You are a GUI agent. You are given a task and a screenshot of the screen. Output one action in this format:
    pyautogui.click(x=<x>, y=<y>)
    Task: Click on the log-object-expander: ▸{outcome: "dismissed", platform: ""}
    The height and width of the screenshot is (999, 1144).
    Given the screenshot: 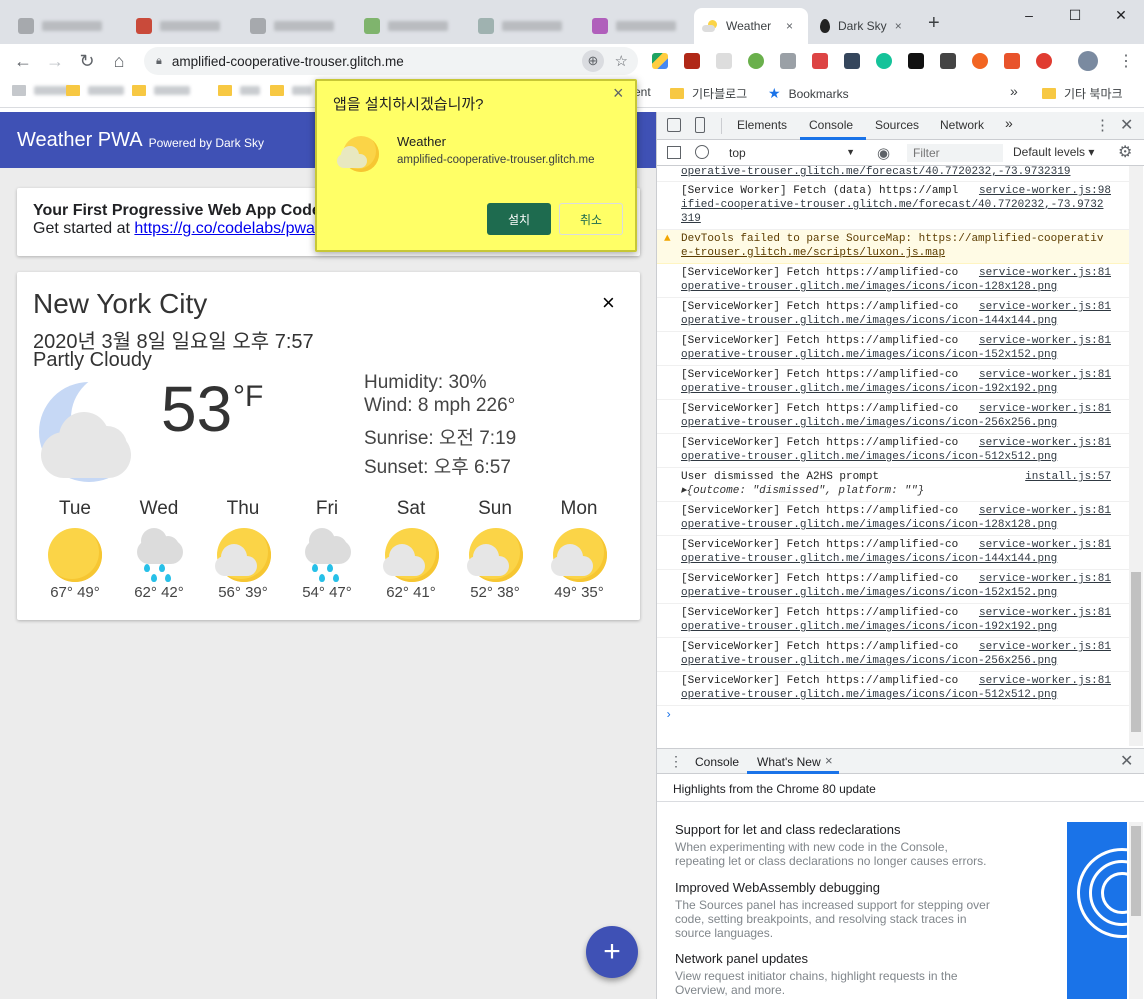 What is the action you would take?
    pyautogui.click(x=894, y=491)
    